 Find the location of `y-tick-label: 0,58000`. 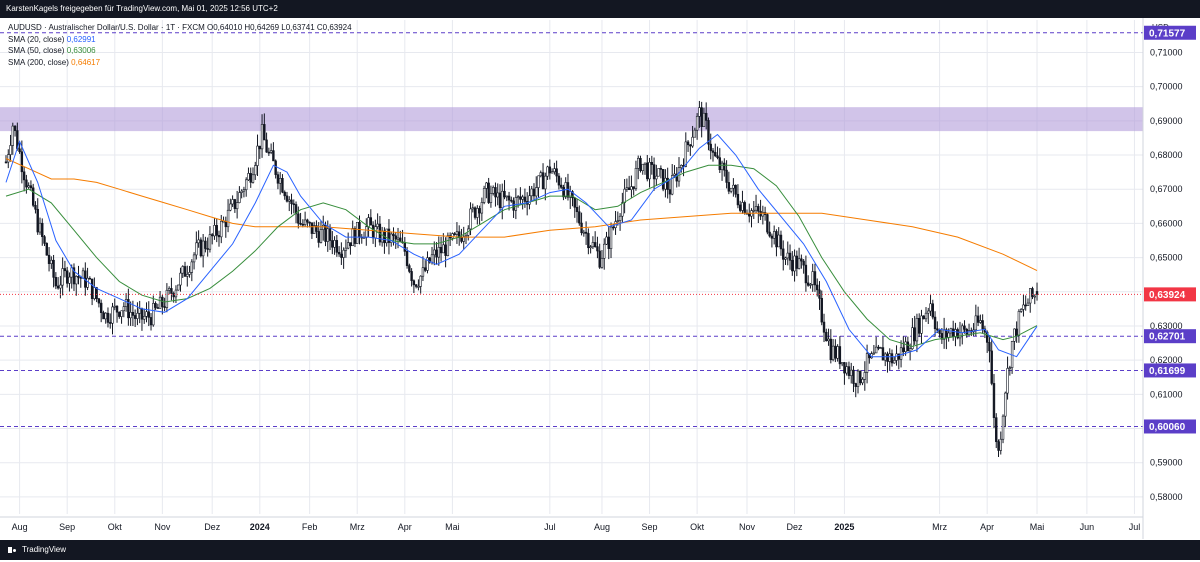

y-tick-label: 0,58000 is located at coordinates (1166, 497).